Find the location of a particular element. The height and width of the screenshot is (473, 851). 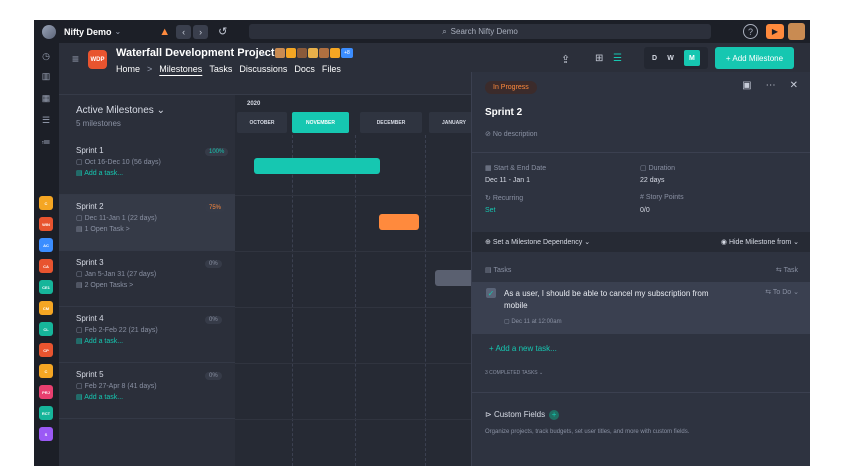

user-avatar is located at coordinates (796, 31).